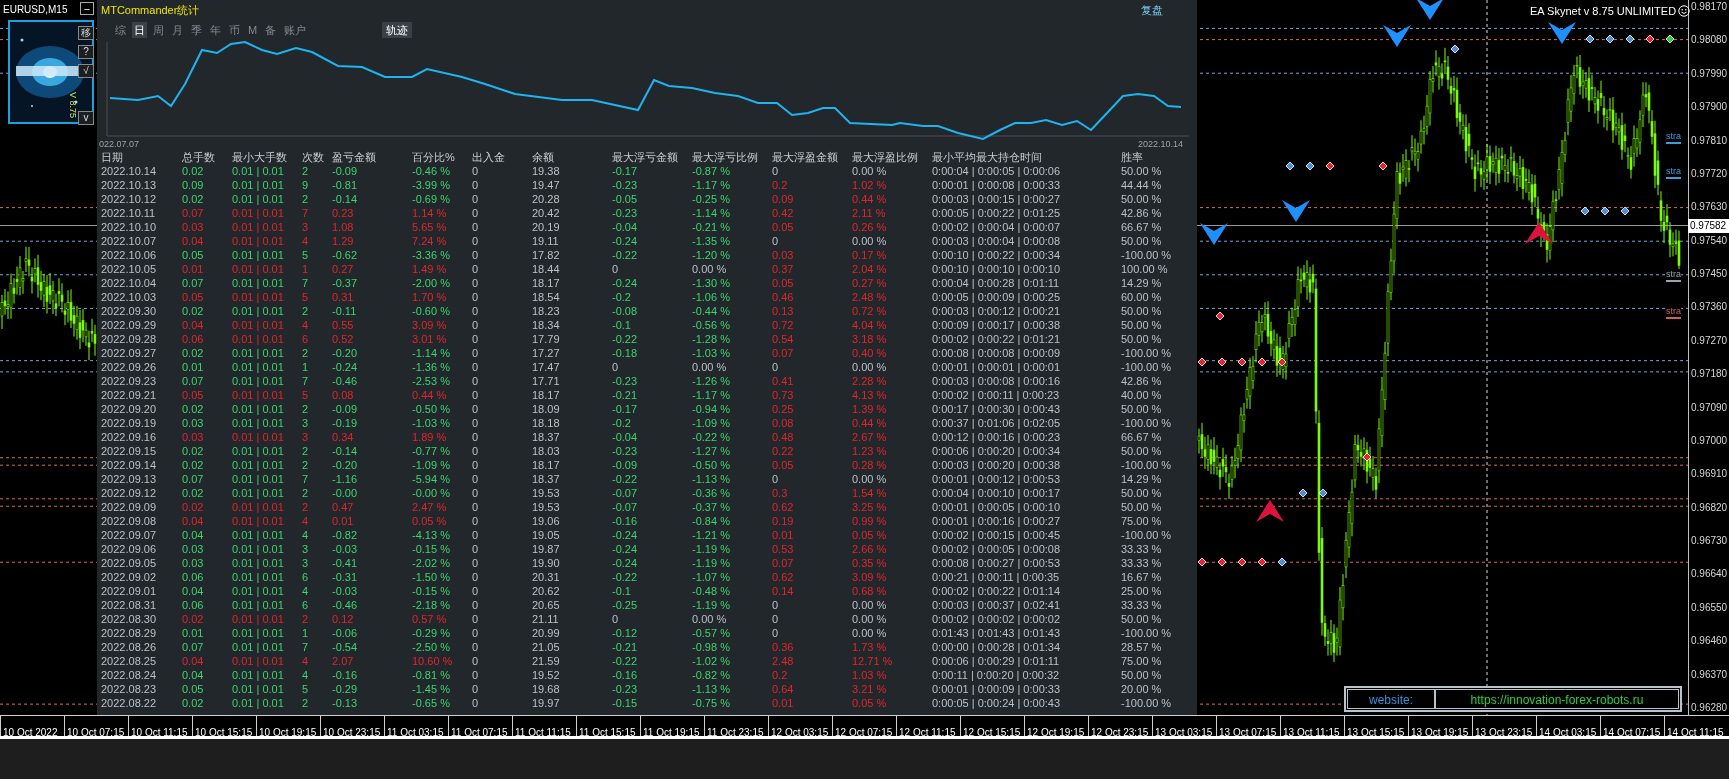 Image resolution: width=1729 pixels, height=779 pixels. Describe the element at coordinates (430, 339) in the screenshot. I see `table-cell-text: 3.01 %` at that location.